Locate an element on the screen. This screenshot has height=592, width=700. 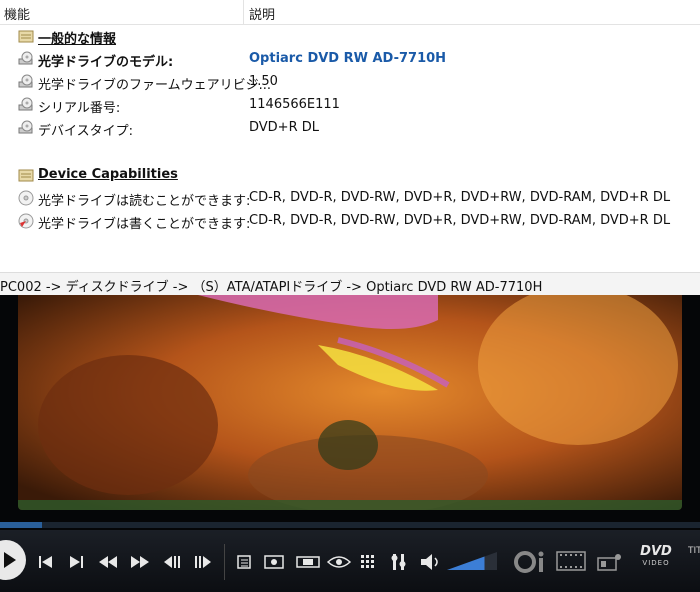
volume-icon is located at coordinates (431, 562).